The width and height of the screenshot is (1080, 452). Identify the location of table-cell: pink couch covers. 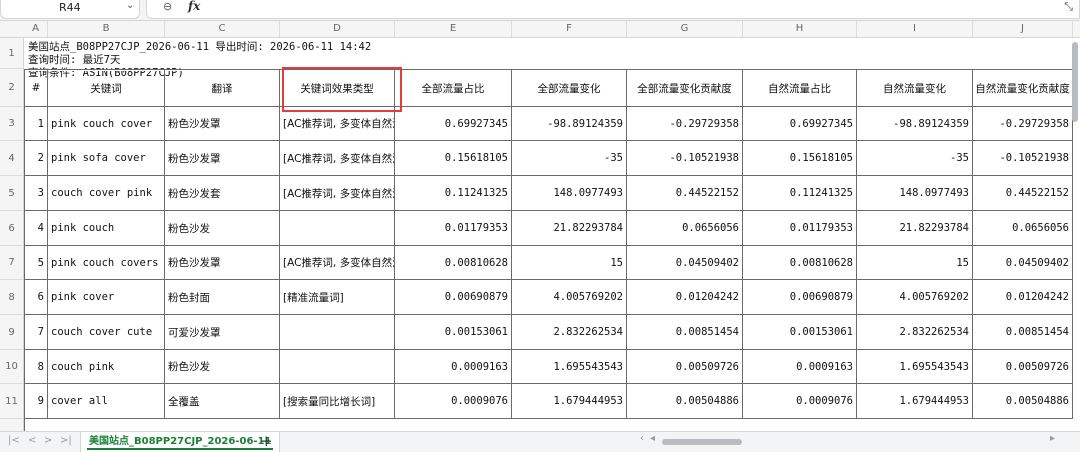
(106, 263).